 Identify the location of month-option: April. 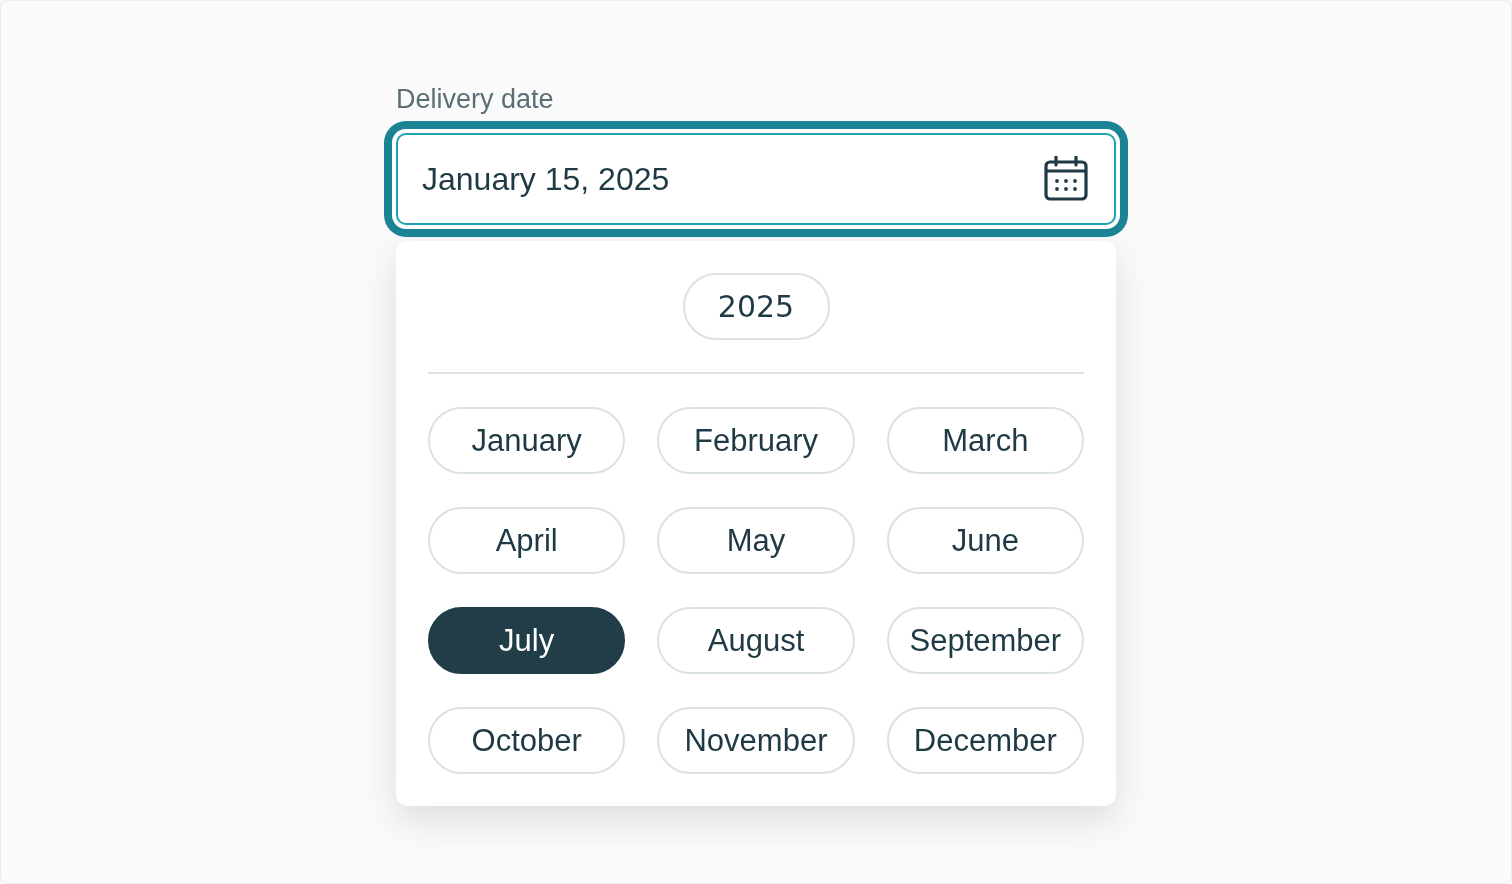
(527, 540).